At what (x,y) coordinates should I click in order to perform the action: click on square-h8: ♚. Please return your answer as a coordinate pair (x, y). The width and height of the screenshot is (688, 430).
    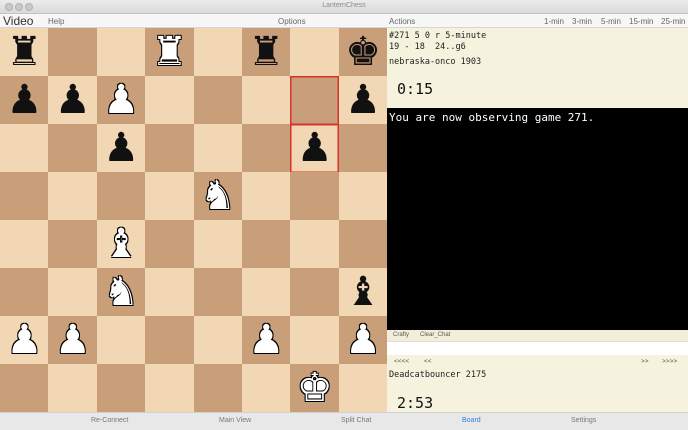
    Looking at the image, I should click on (363, 52).